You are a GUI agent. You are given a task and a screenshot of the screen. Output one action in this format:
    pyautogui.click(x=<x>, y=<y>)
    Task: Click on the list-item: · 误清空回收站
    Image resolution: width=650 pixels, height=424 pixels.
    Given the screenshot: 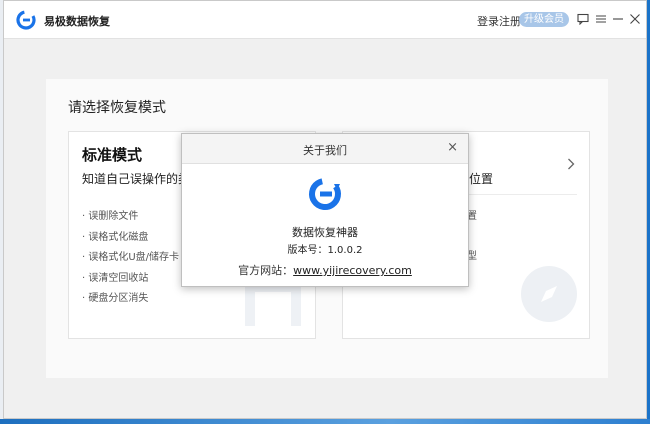 What is the action you would take?
    pyautogui.click(x=115, y=278)
    